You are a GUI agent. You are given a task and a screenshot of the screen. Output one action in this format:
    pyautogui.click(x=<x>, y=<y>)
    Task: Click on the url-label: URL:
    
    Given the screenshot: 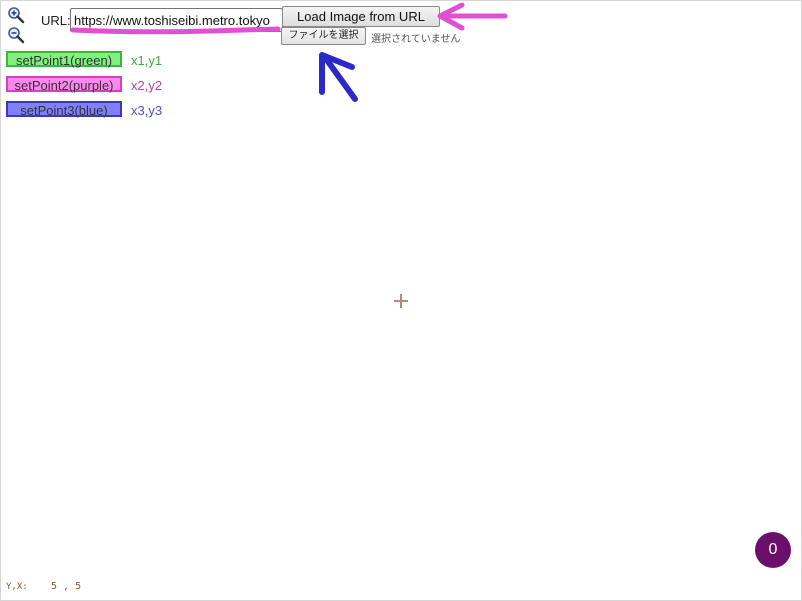 What is the action you would take?
    pyautogui.click(x=56, y=20)
    